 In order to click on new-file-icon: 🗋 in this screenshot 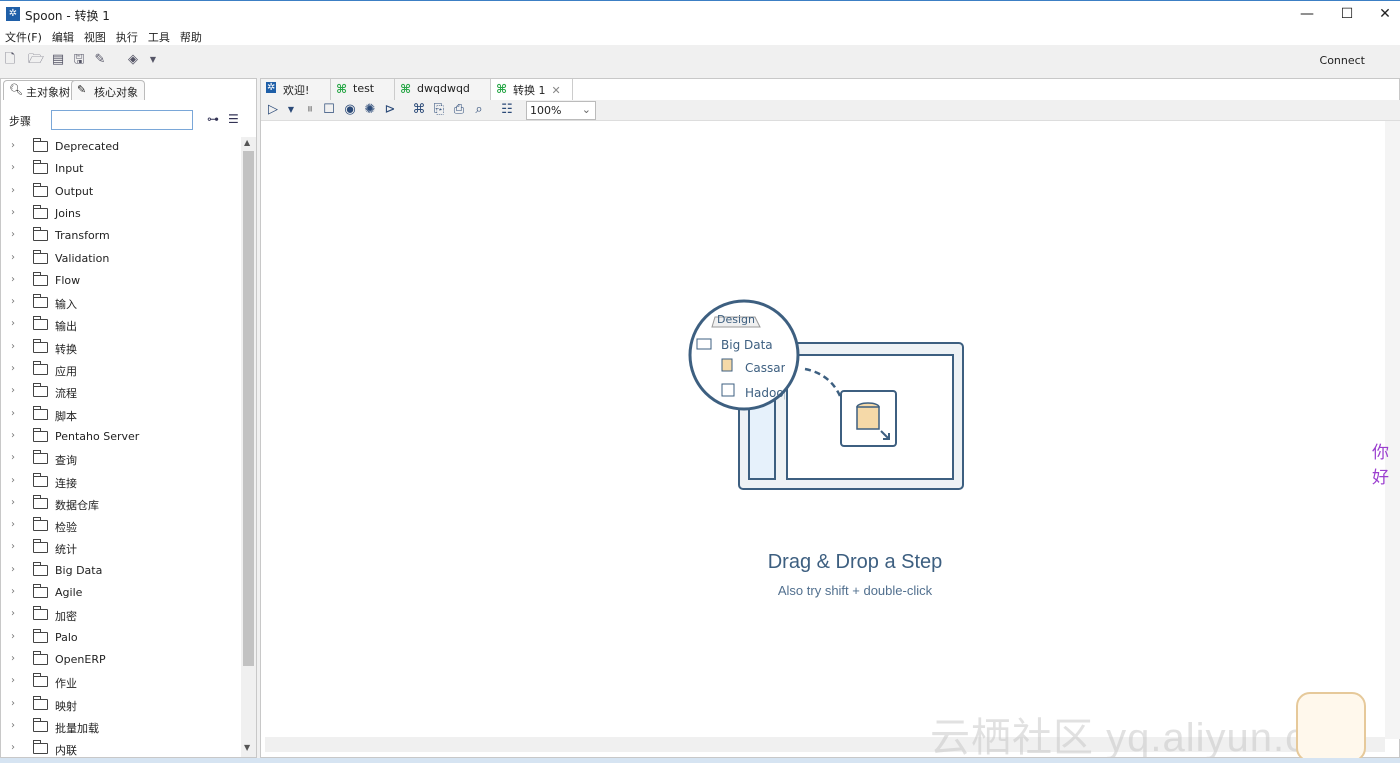, I will do `click(10, 60)`.